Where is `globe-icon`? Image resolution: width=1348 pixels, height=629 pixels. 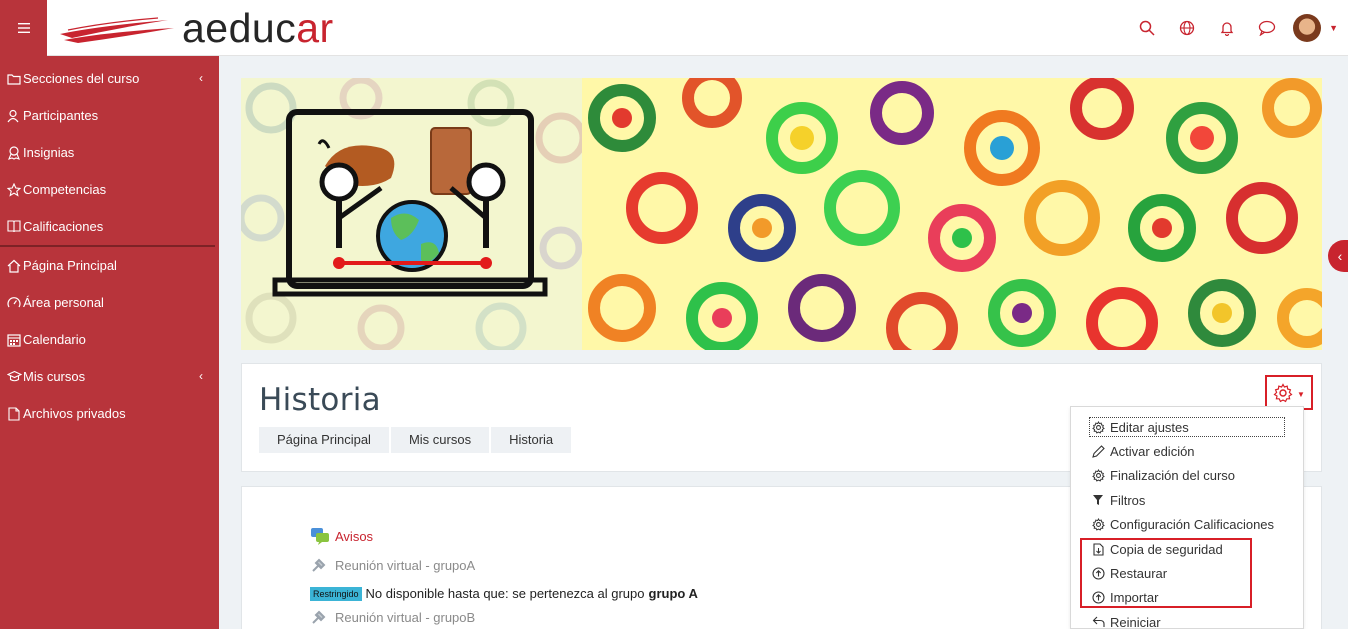 globe-icon is located at coordinates (1187, 28).